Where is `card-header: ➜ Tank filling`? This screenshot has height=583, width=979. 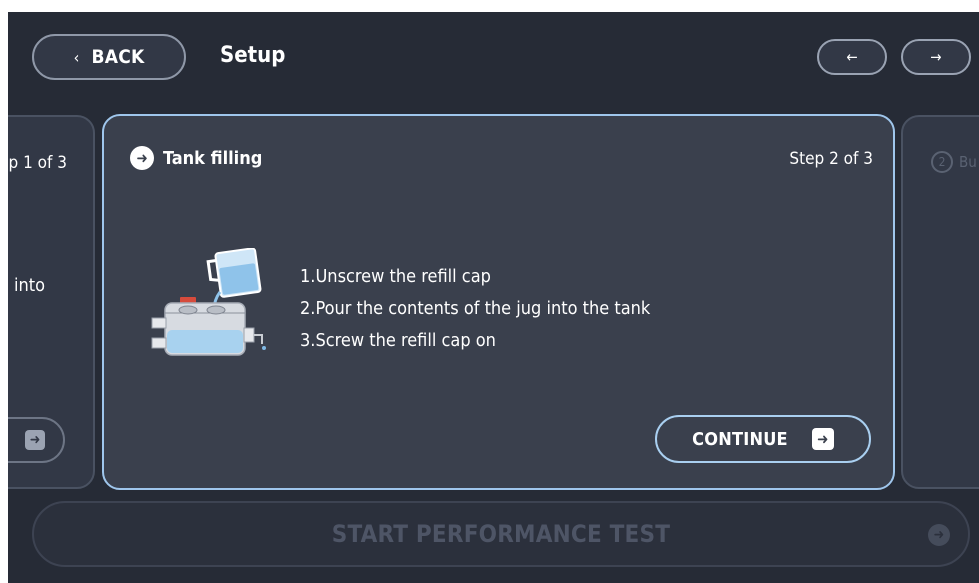 card-header: ➜ Tank filling is located at coordinates (196, 158).